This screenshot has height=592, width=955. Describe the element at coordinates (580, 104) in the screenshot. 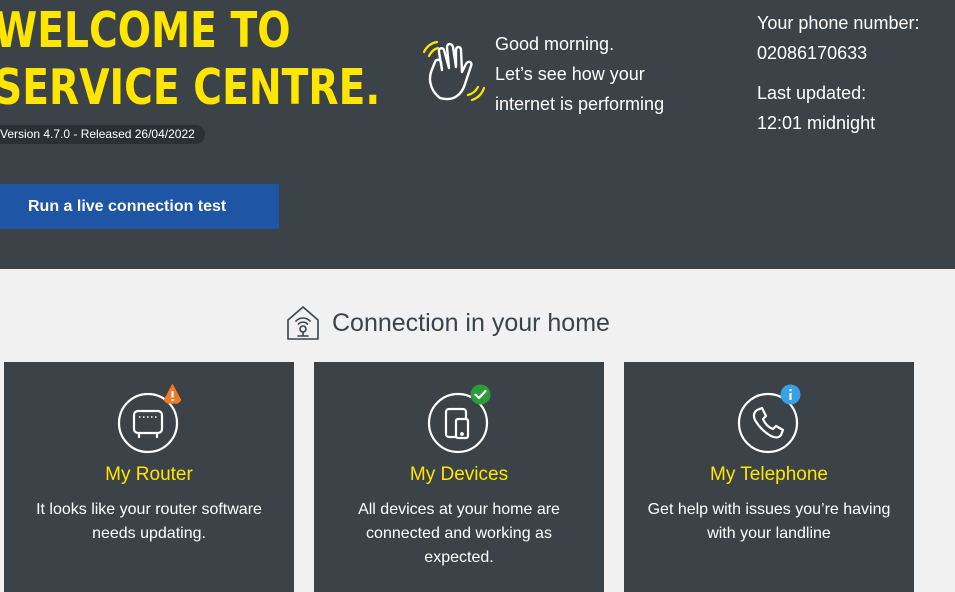

I see `greeting-line-3: internet is performing` at that location.